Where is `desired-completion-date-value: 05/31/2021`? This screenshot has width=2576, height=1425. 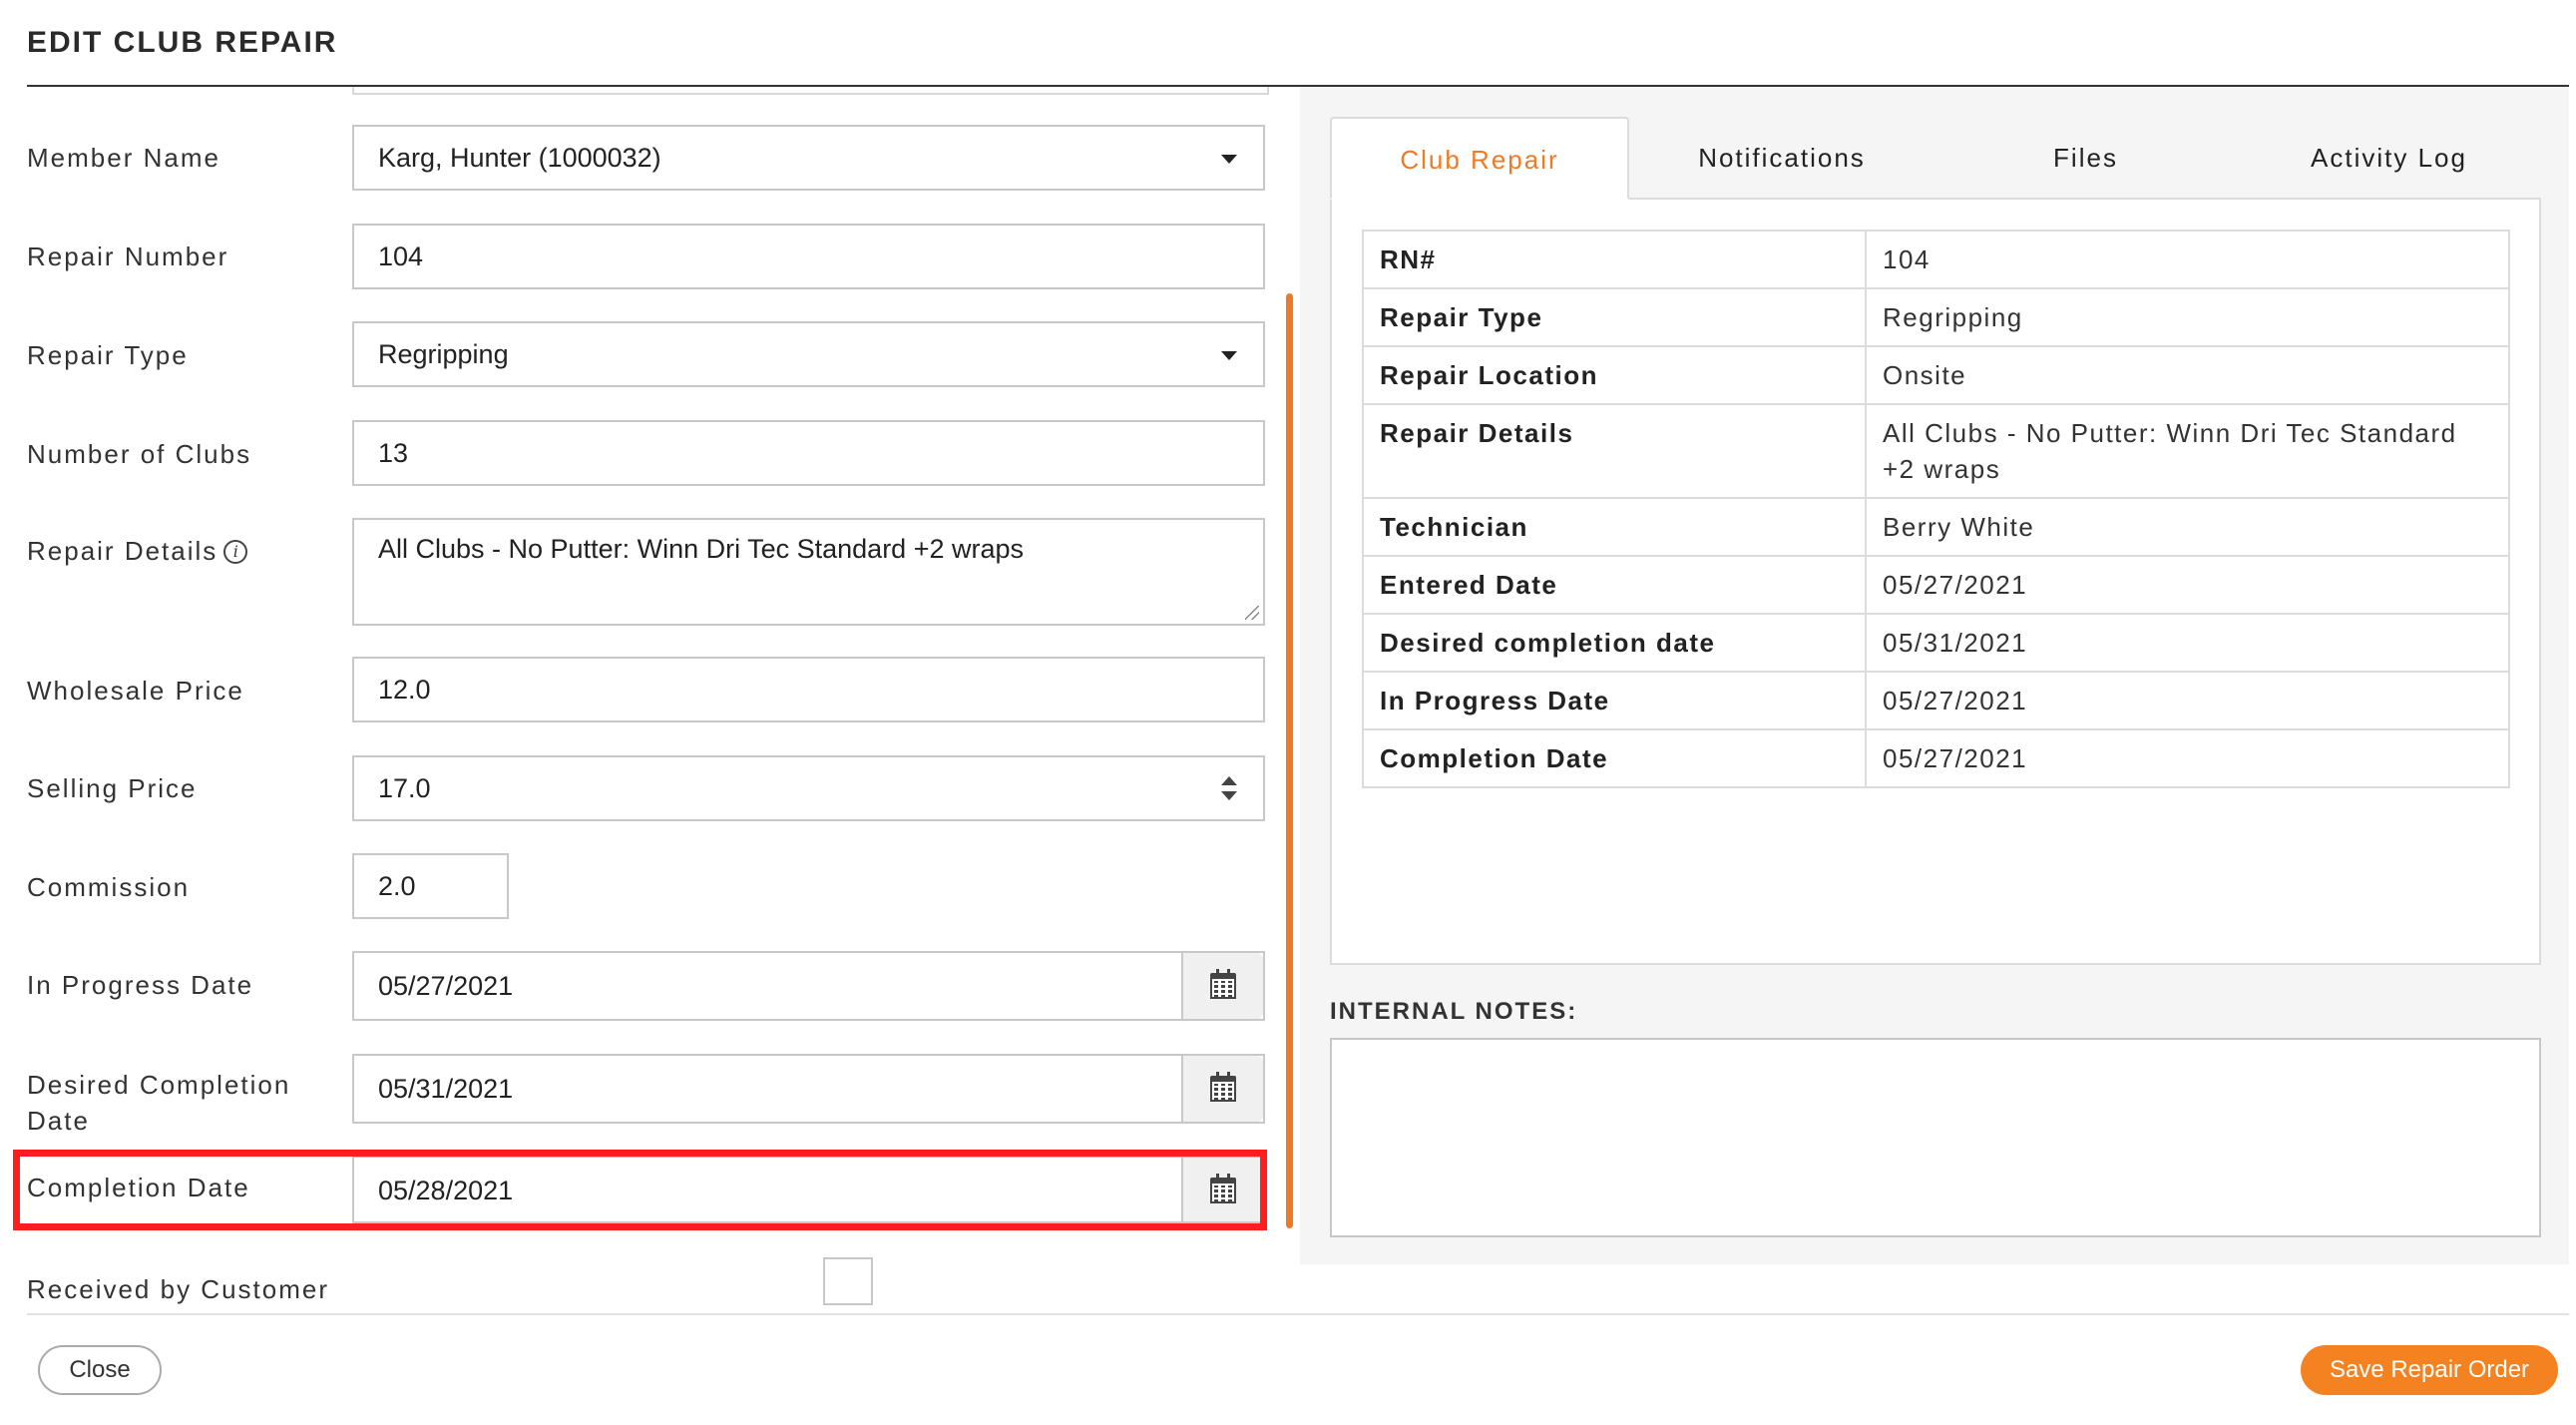
desired-completion-date-value: 05/31/2021 is located at coordinates (446, 1089).